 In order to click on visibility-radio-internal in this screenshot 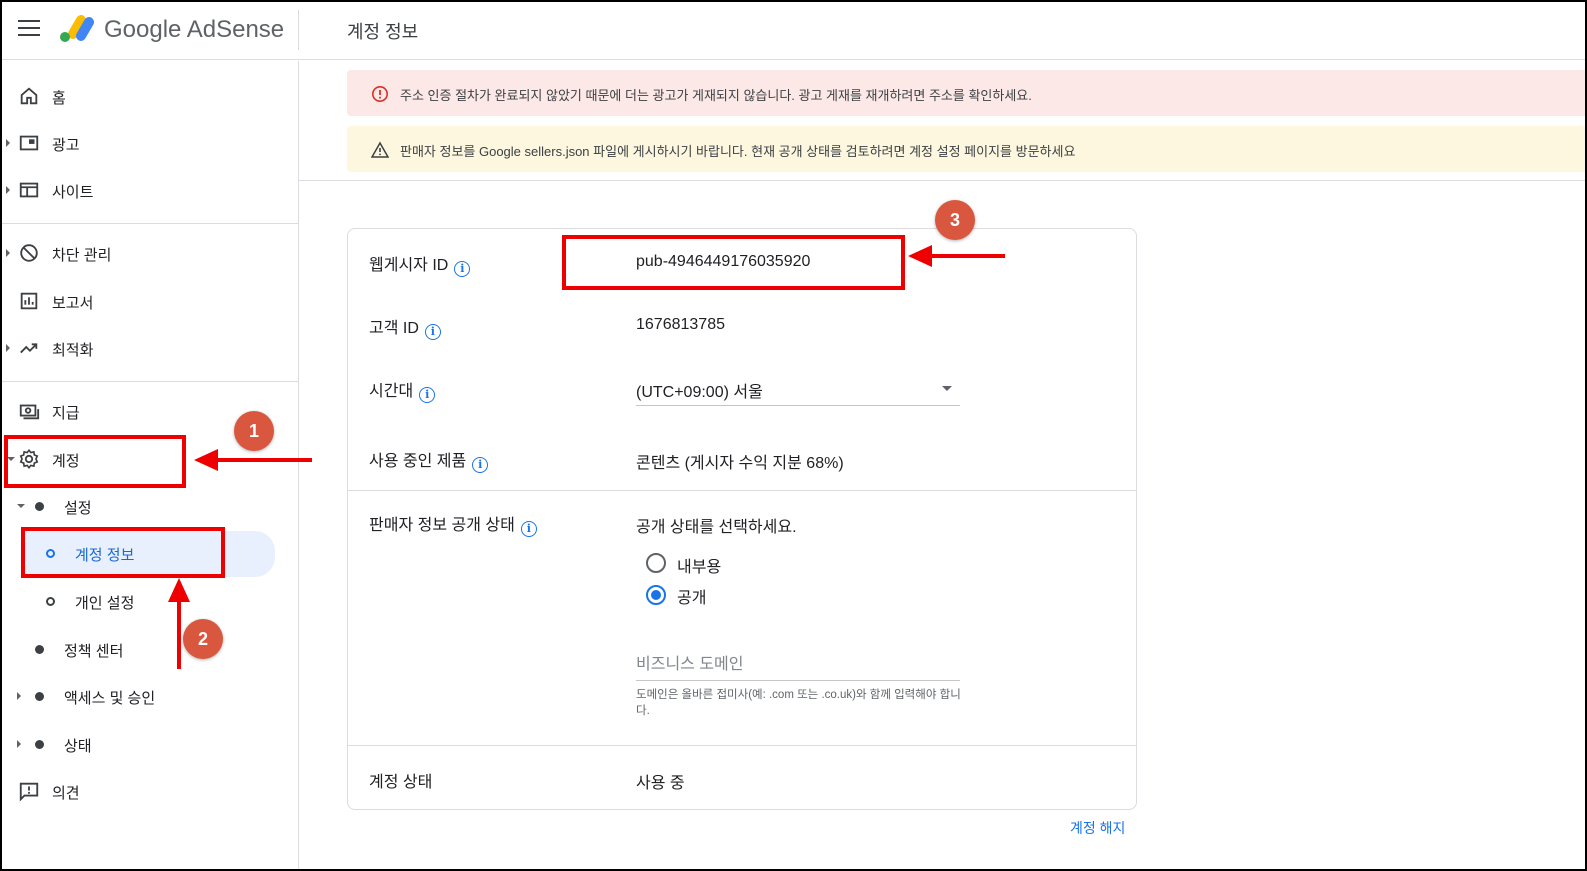, I will do `click(656, 563)`.